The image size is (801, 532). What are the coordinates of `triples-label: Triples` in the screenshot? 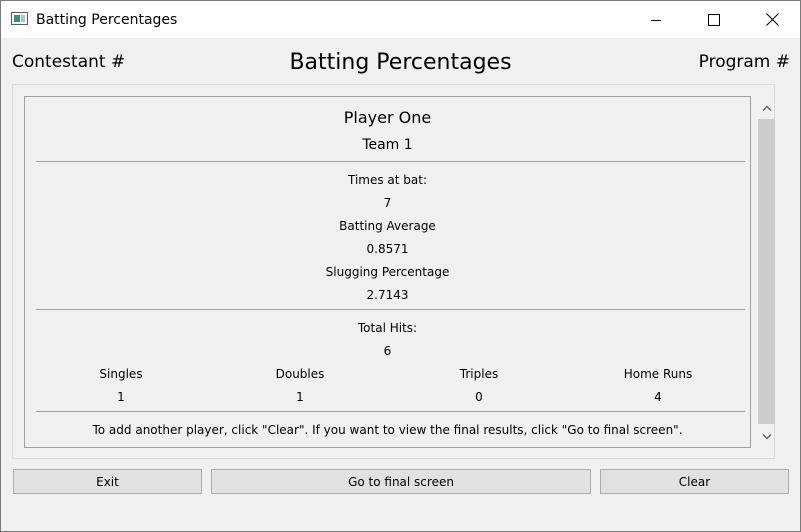 It's located at (479, 374).